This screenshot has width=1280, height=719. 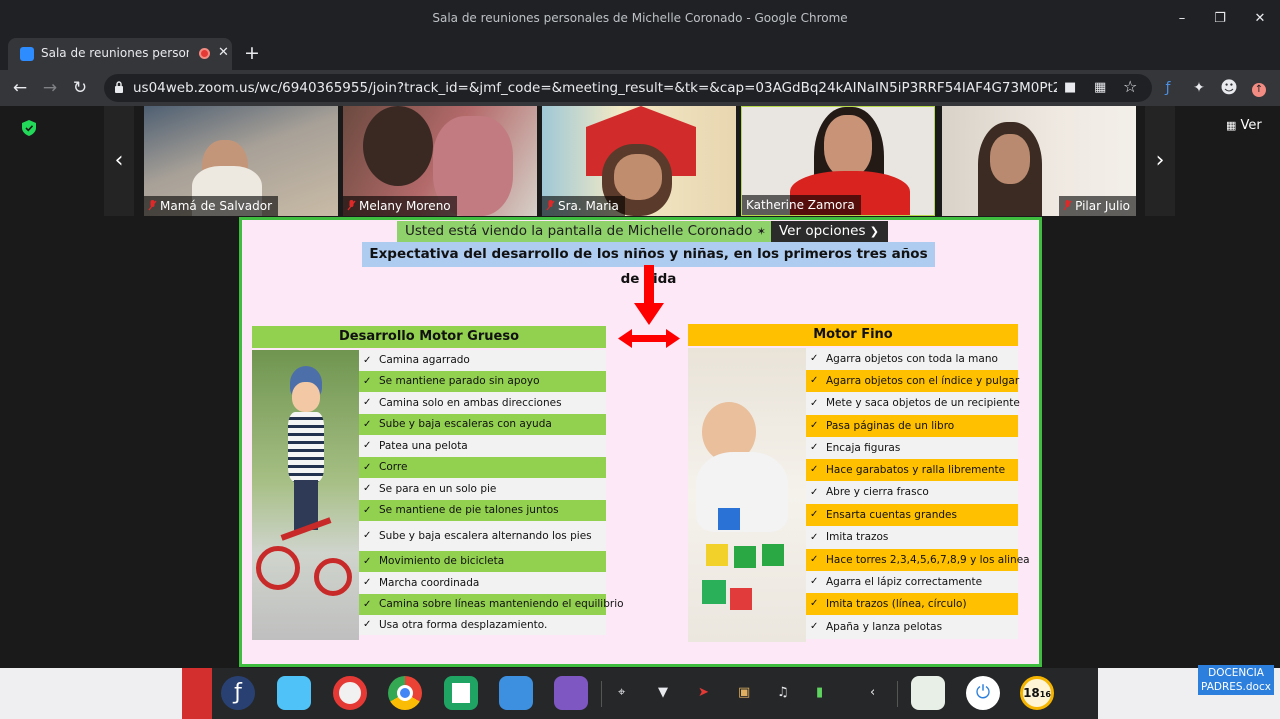 I want to click on participant-name-label: Sra. Maria, so click(x=583, y=206).